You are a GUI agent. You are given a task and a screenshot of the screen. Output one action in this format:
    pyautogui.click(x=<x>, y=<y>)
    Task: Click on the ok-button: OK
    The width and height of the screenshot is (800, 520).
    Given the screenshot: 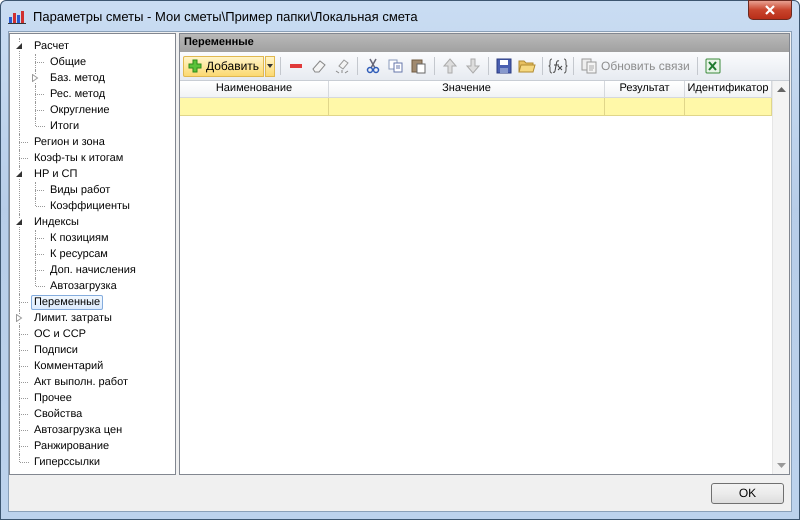 What is the action you would take?
    pyautogui.click(x=747, y=493)
    